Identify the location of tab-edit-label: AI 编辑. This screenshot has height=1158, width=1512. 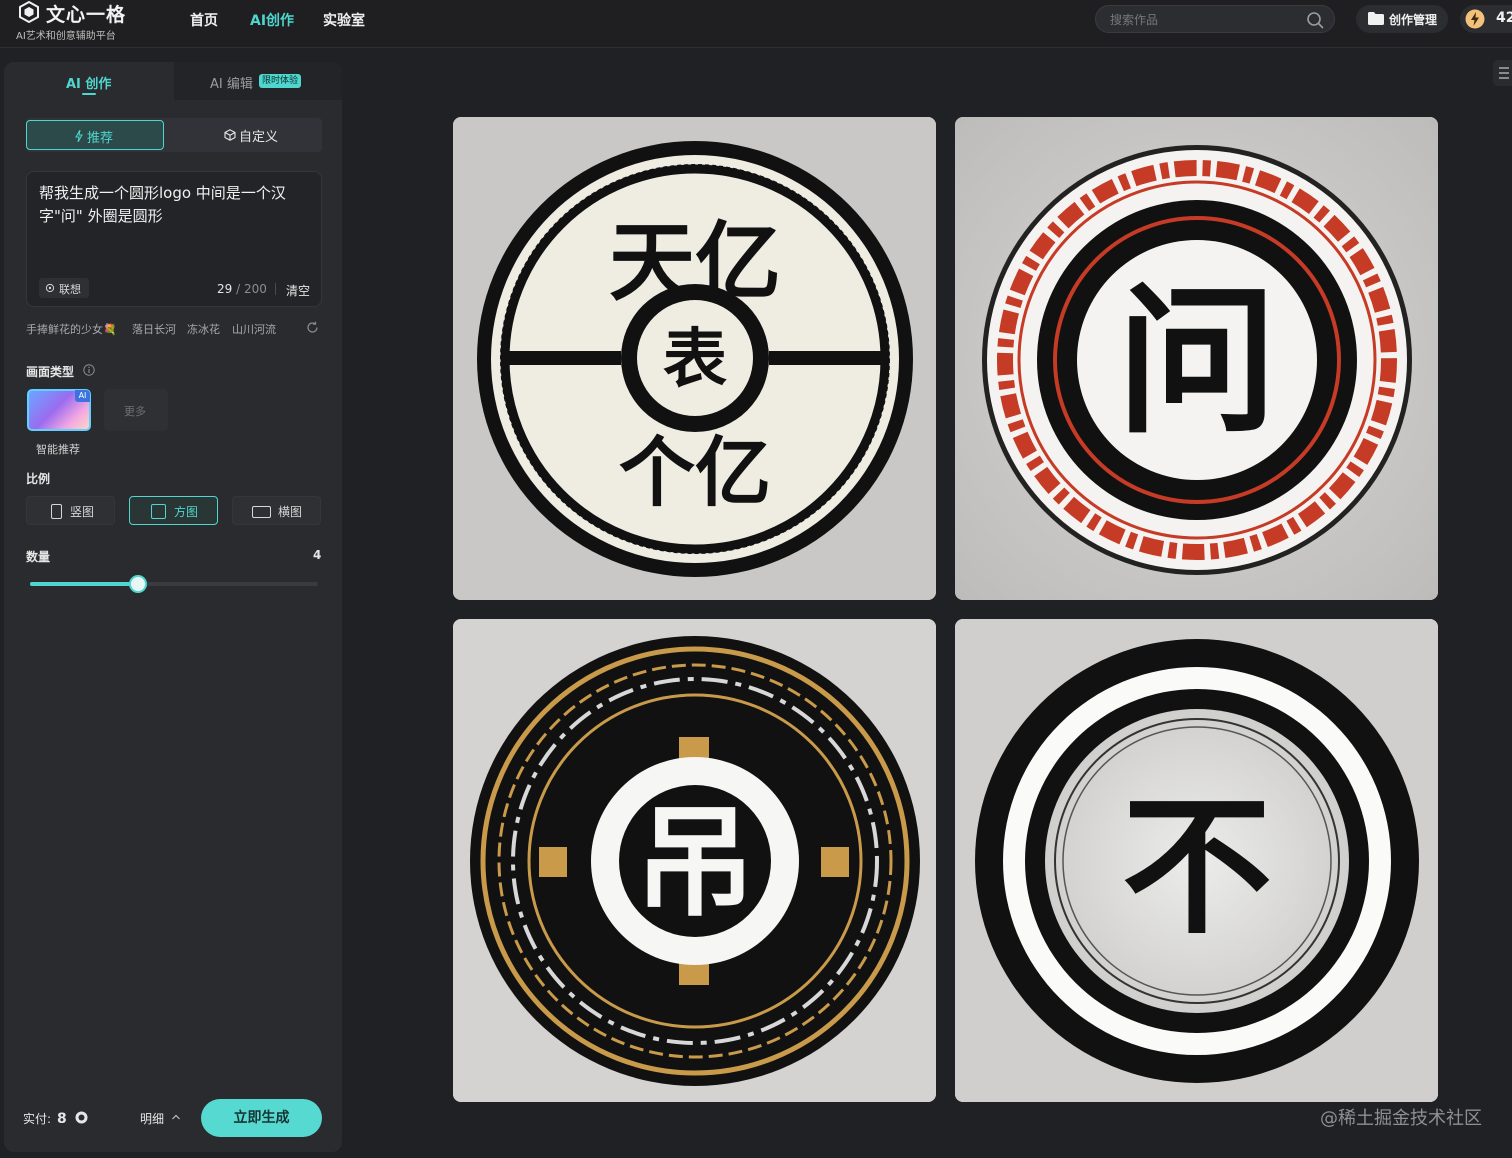
(231, 82).